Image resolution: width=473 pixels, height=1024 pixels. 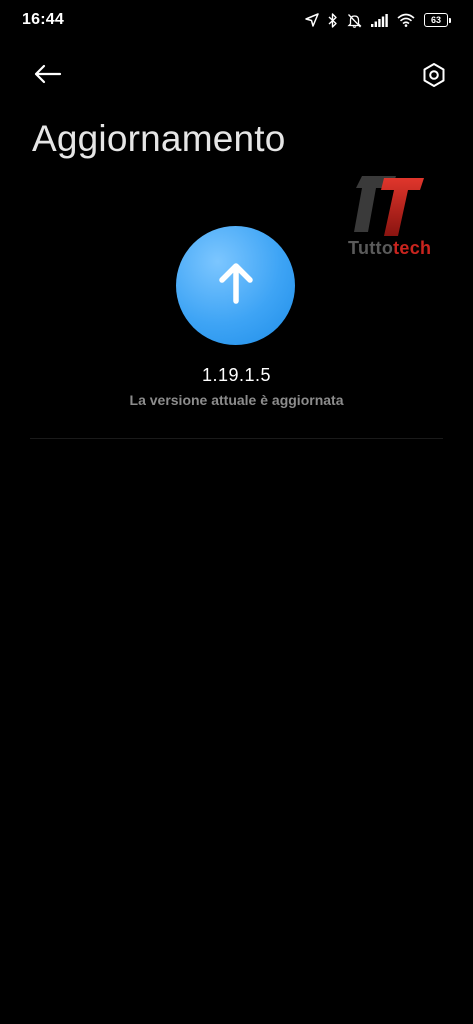 I want to click on battery-level: 63, so click(x=436, y=20).